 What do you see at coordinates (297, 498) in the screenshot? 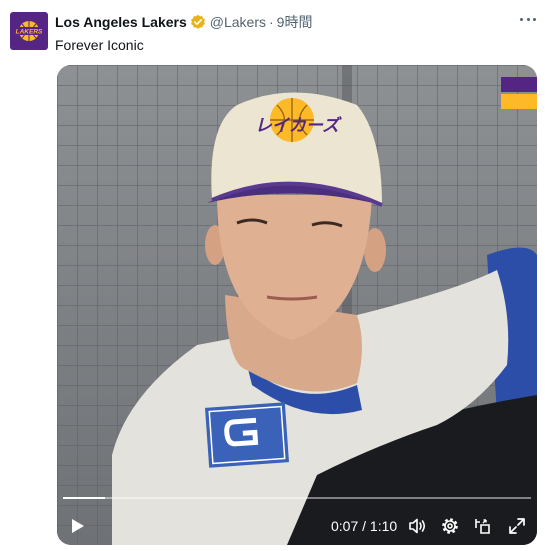
I see `progress-bar` at bounding box center [297, 498].